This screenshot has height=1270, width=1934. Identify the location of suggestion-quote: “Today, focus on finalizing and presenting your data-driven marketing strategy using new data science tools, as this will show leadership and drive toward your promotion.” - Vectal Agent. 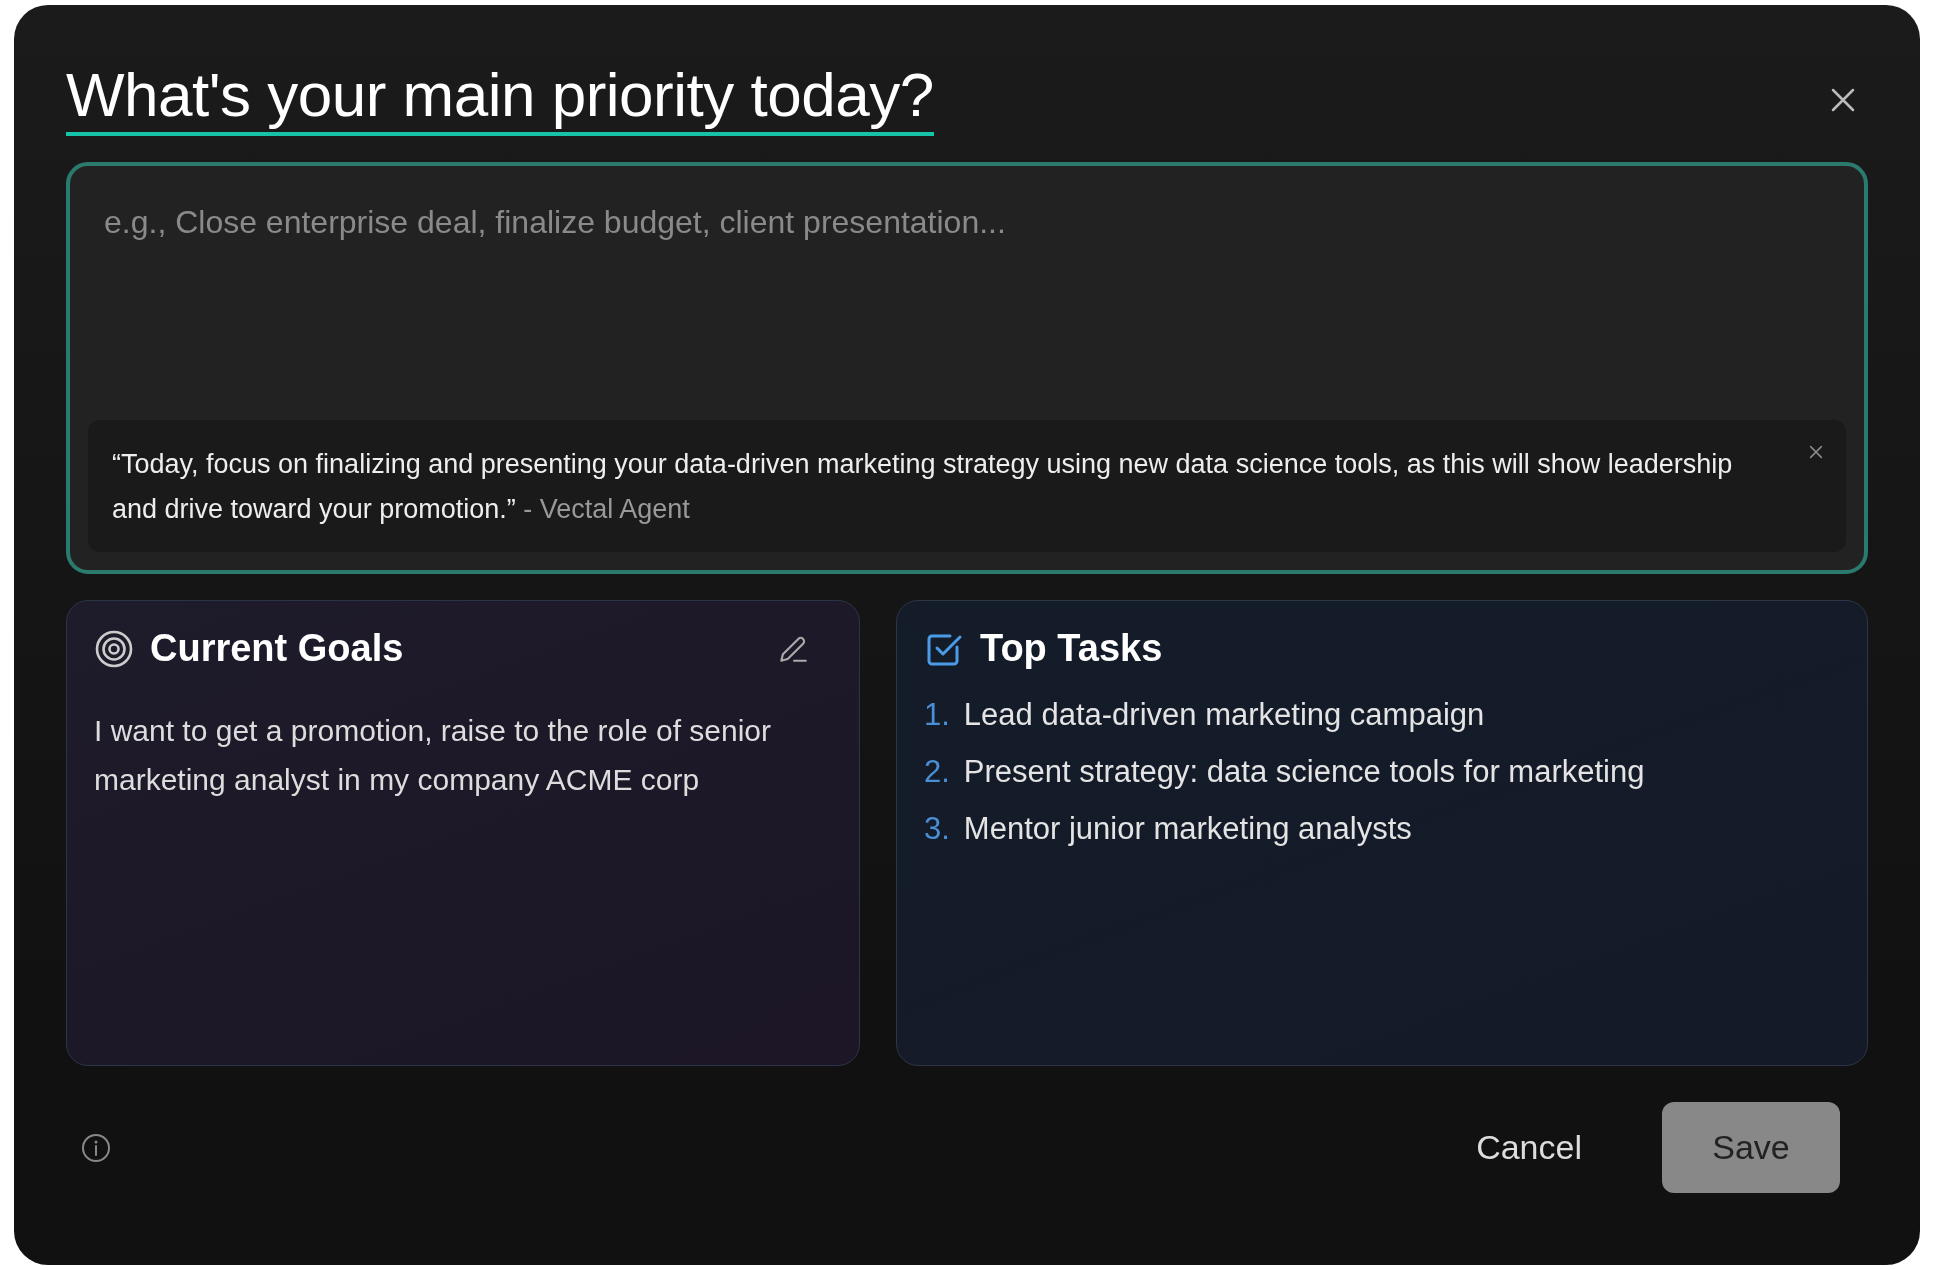
(923, 487).